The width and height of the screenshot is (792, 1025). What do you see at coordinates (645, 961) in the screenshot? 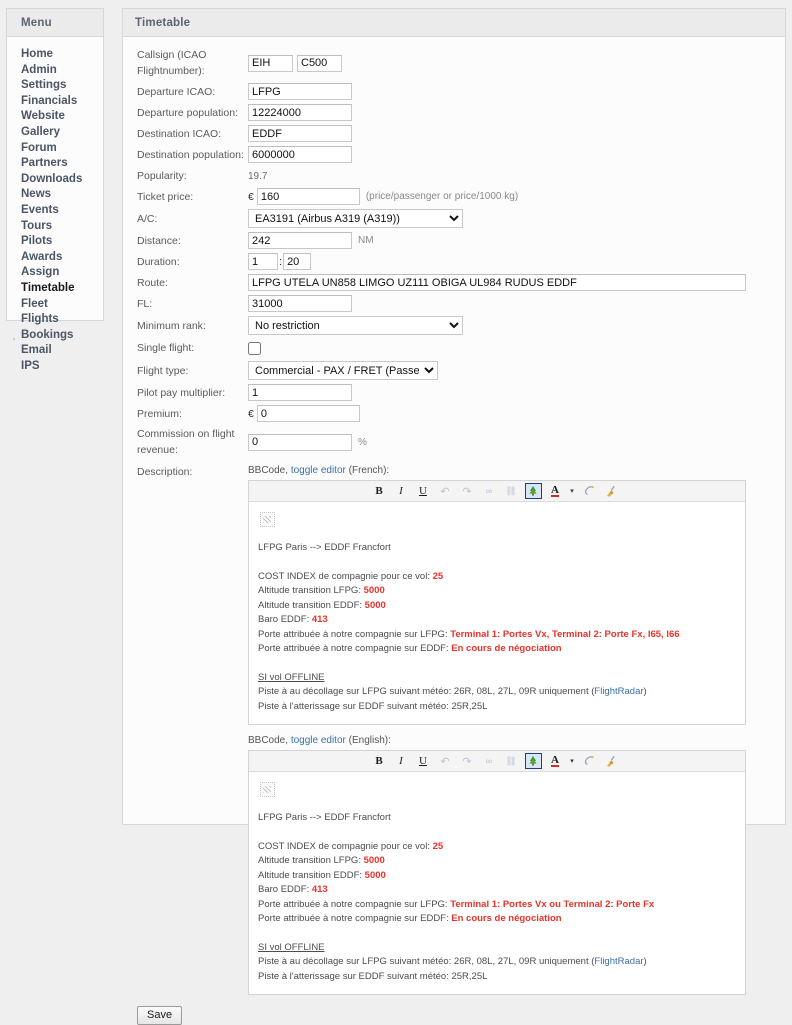
I see `offline-departure-text-end: )` at bounding box center [645, 961].